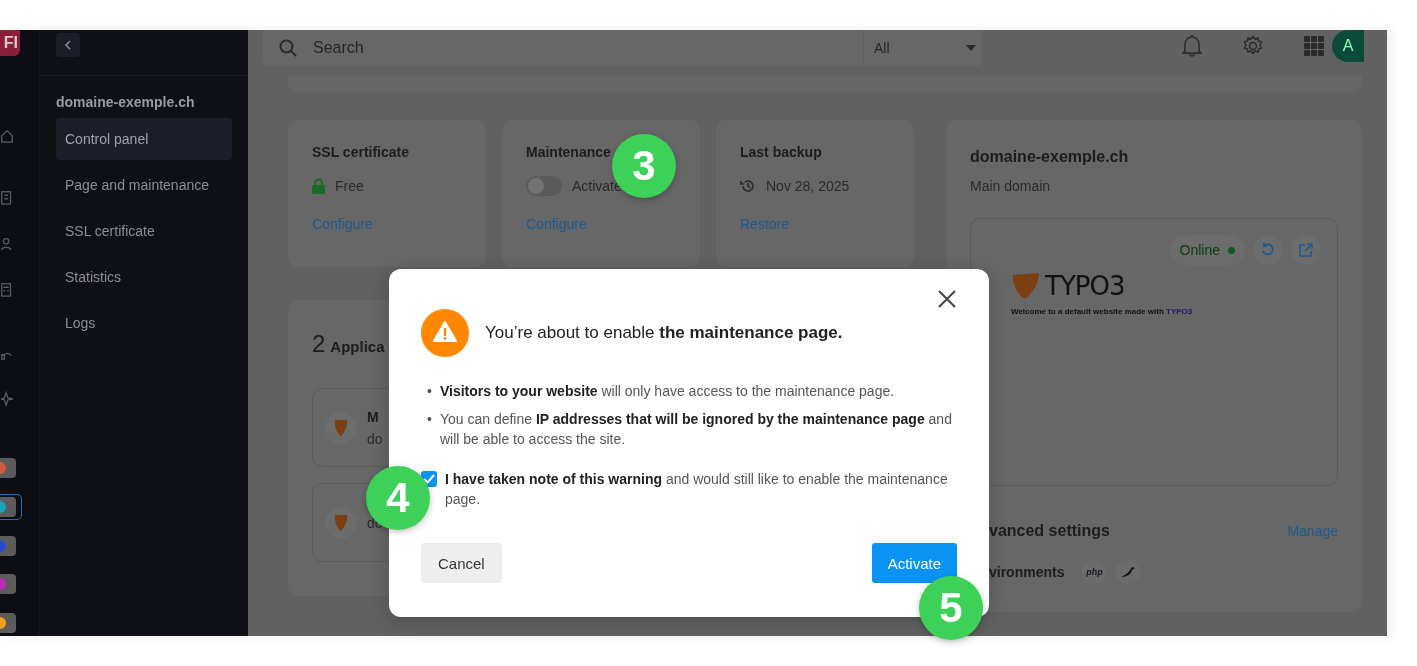 This screenshot has height=666, width=1417. I want to click on domain-name: domaine-exemple.ch, so click(1050, 157).